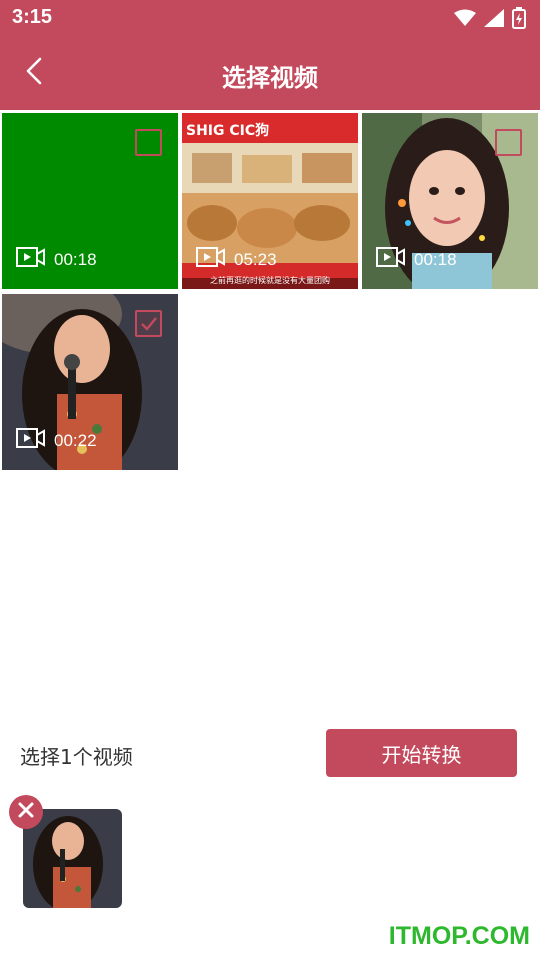  What do you see at coordinates (421, 753) in the screenshot?
I see `start-convert-button: 开始转换` at bounding box center [421, 753].